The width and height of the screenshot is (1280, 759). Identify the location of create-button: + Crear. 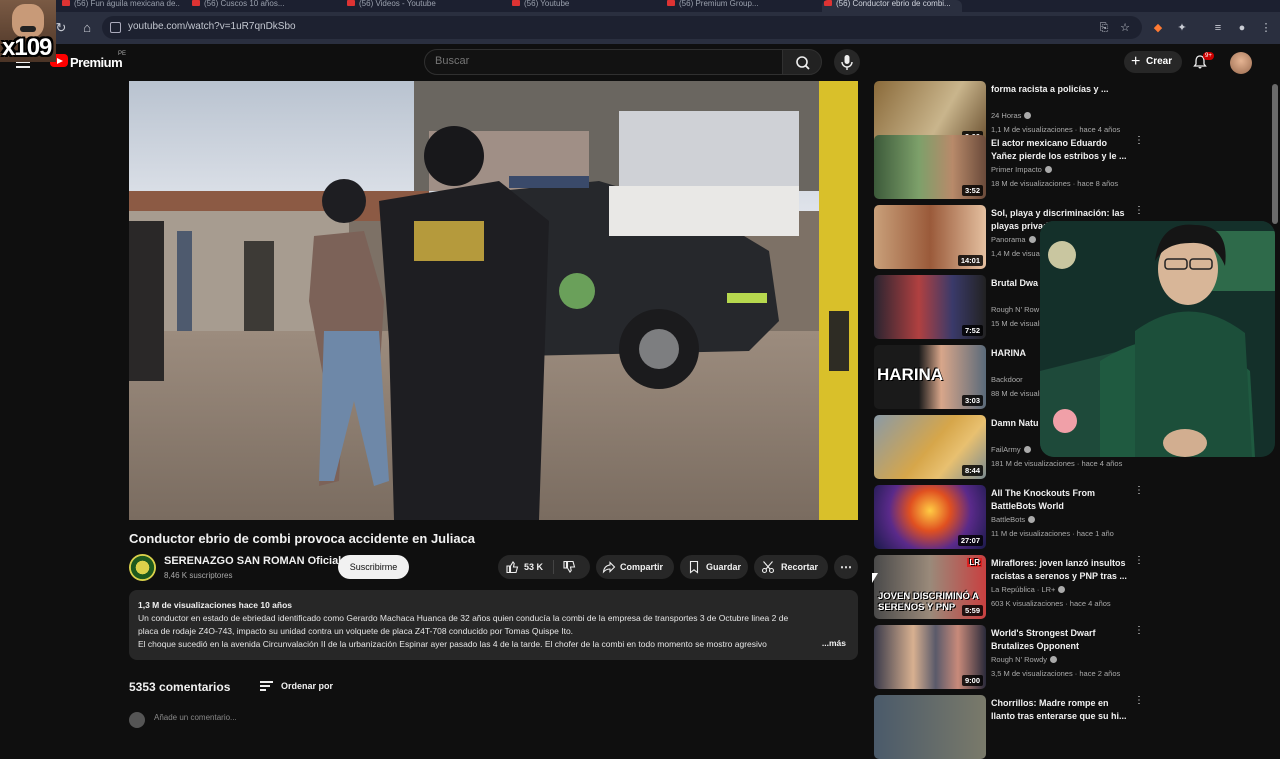
(1153, 62).